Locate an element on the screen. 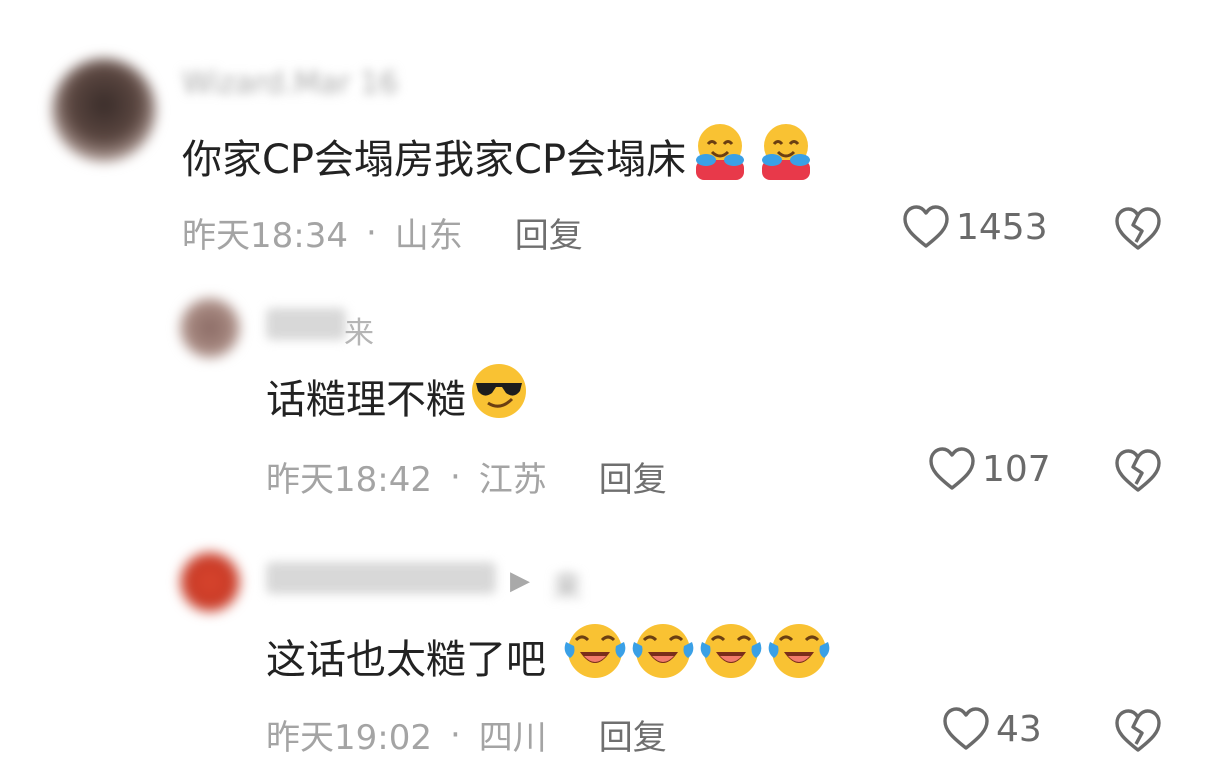 This screenshot has height=776, width=1220. sunglasses-face-emoji is located at coordinates (499, 396).